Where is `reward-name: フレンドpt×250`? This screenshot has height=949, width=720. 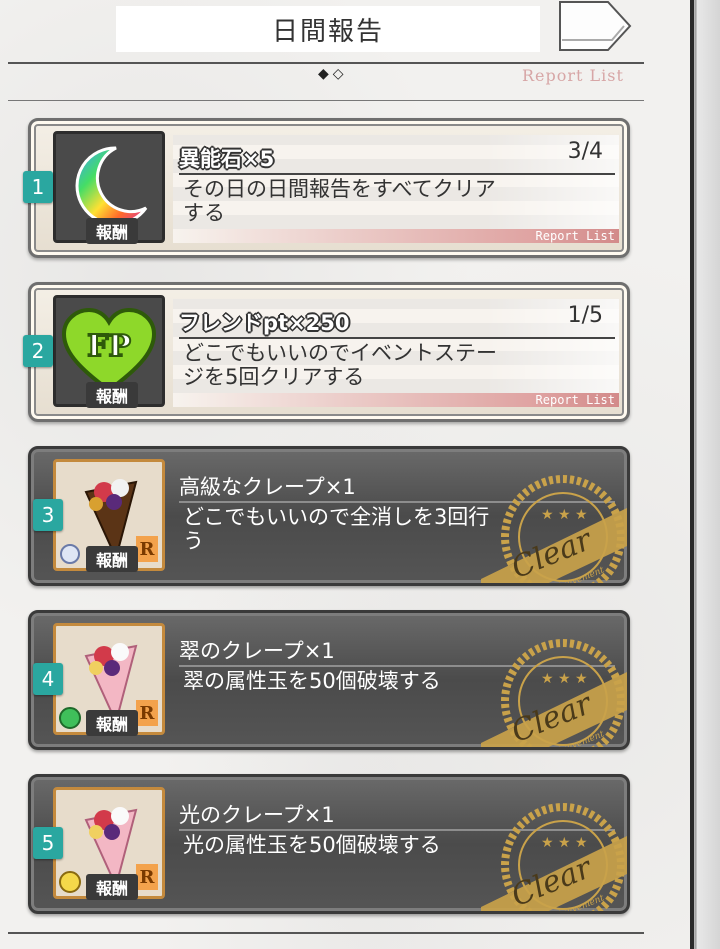
reward-name: フレンドpt×250 is located at coordinates (264, 323).